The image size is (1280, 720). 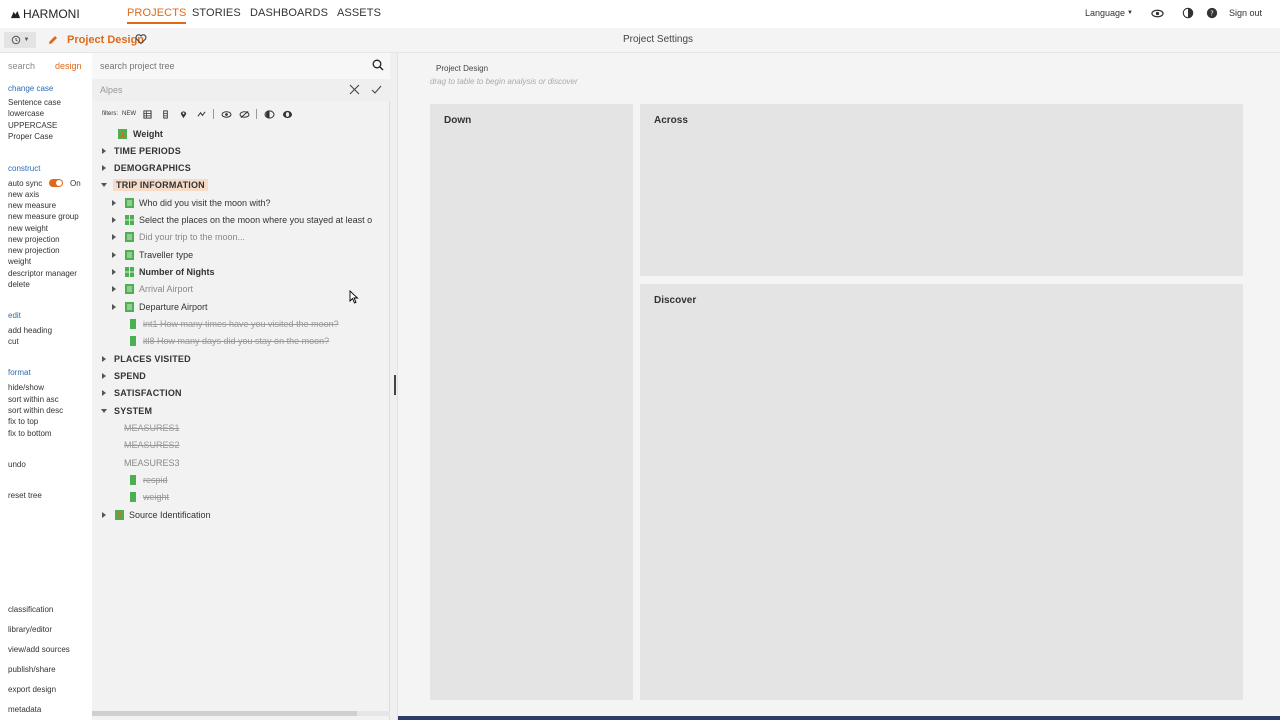 I want to click on contrast-icon, so click(x=1188, y=13).